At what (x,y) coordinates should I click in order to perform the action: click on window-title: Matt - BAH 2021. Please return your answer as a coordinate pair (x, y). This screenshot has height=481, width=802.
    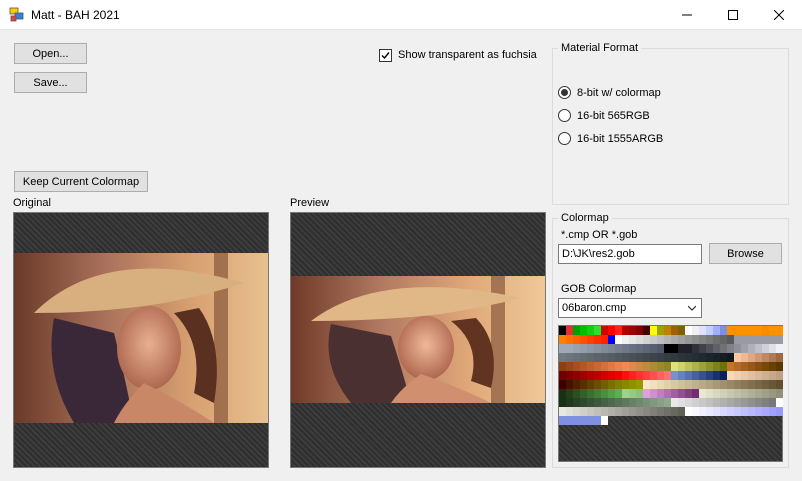
    Looking at the image, I should click on (75, 15).